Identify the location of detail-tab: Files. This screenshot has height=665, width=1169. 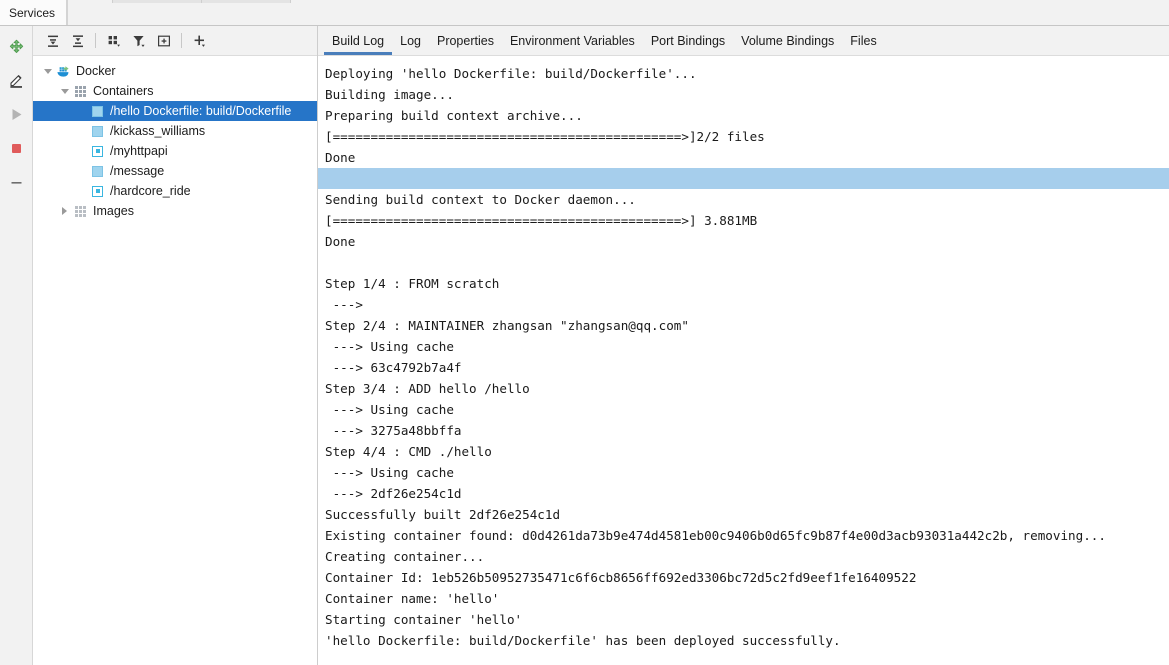
(863, 40).